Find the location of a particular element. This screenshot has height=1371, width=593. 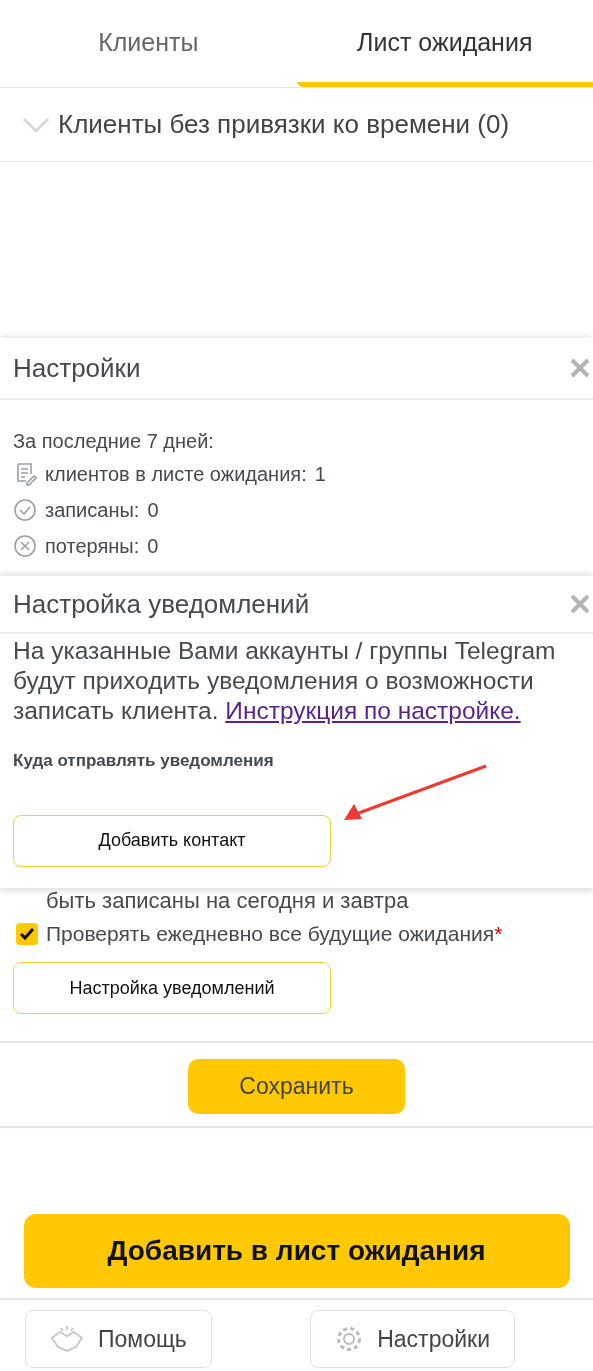

check-circle-icon is located at coordinates (25, 510).